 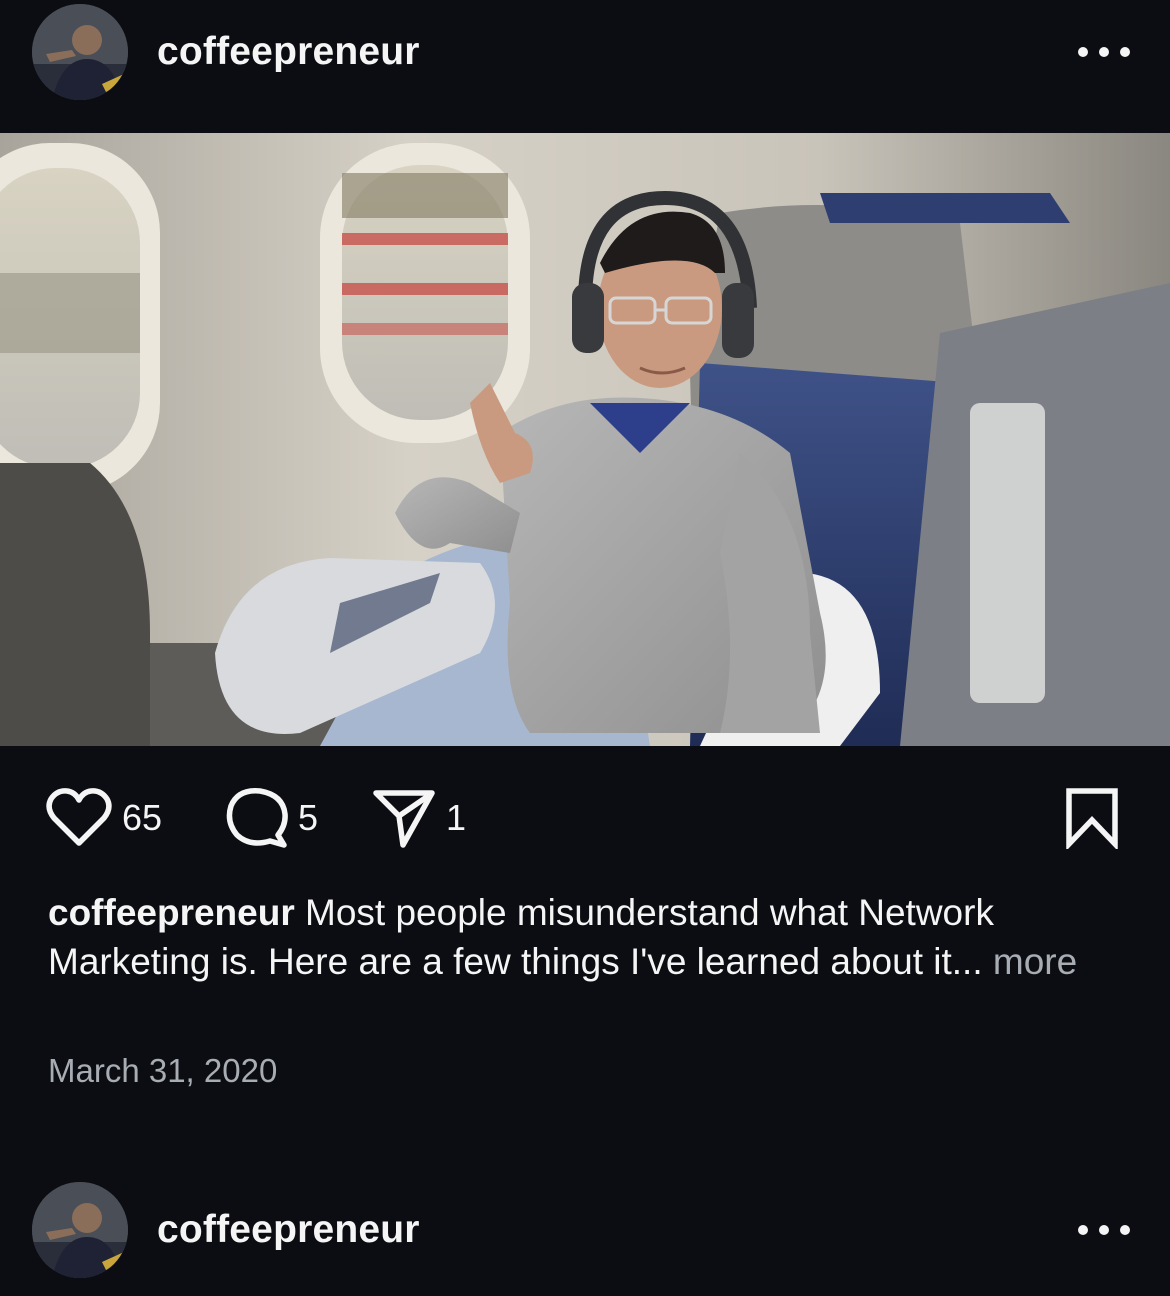 I want to click on caption-more-link: more, so click(x=1035, y=961).